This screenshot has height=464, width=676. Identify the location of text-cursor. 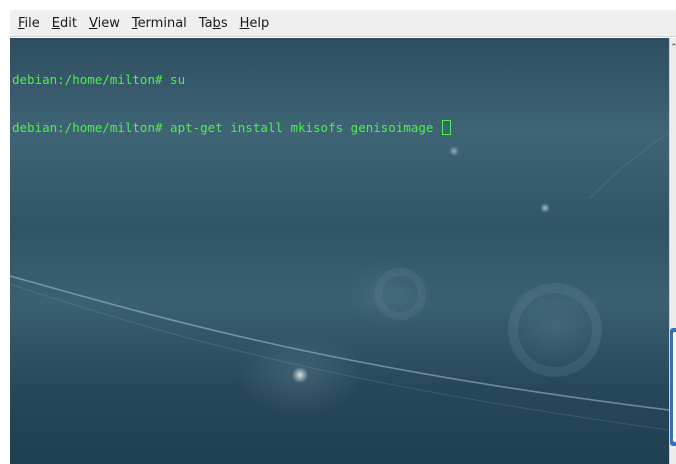
(446, 127).